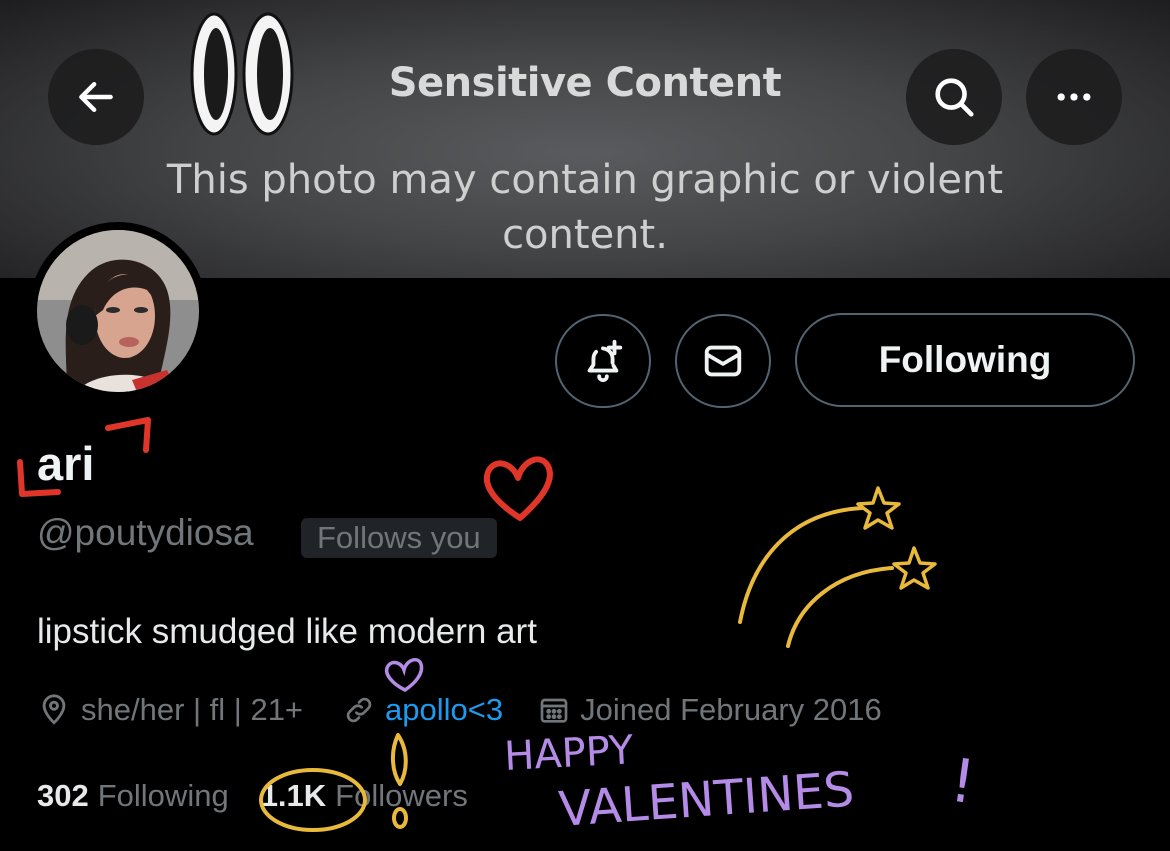 The image size is (1170, 851). What do you see at coordinates (145, 532) in the screenshot?
I see `username-handle: @poutydiosa` at bounding box center [145, 532].